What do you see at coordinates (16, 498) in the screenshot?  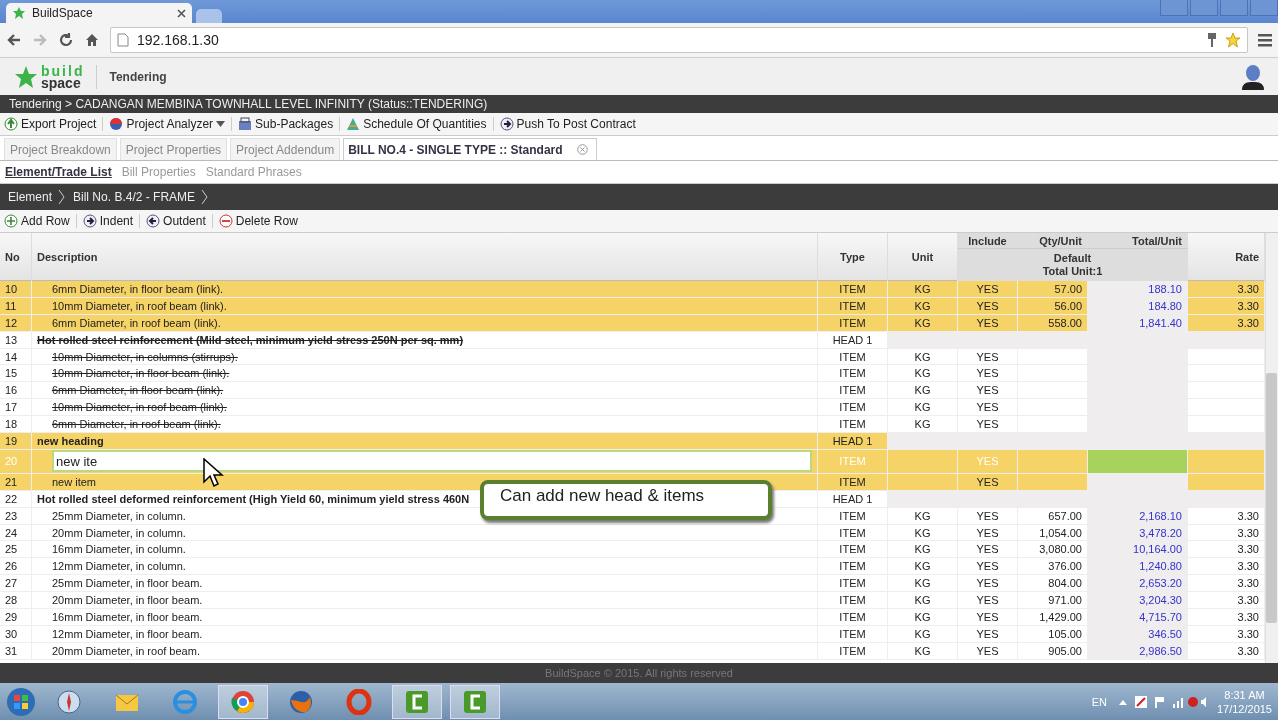 I see `row-number: 22` at bounding box center [16, 498].